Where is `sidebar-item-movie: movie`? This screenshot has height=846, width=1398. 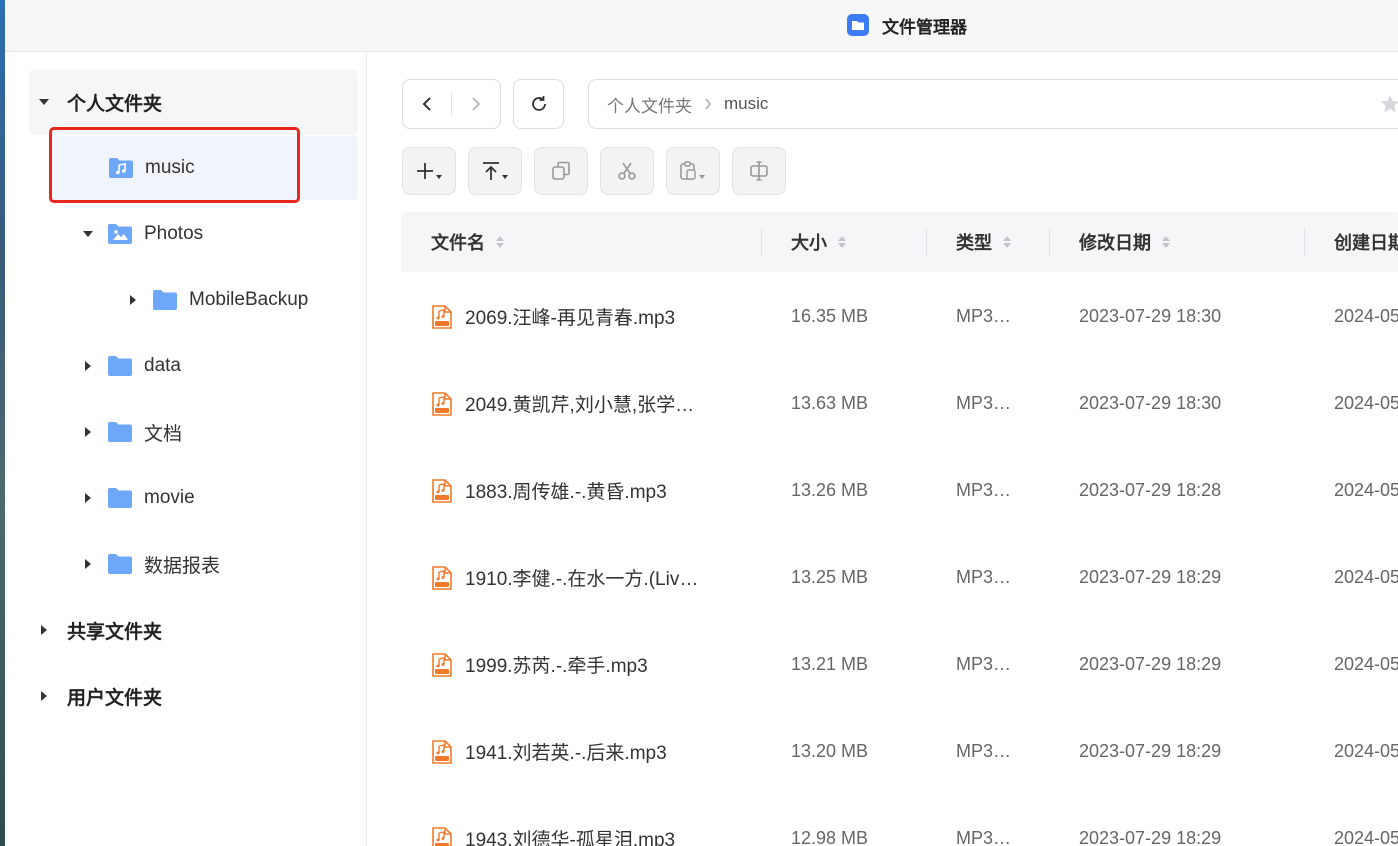 sidebar-item-movie: movie is located at coordinates (138, 498).